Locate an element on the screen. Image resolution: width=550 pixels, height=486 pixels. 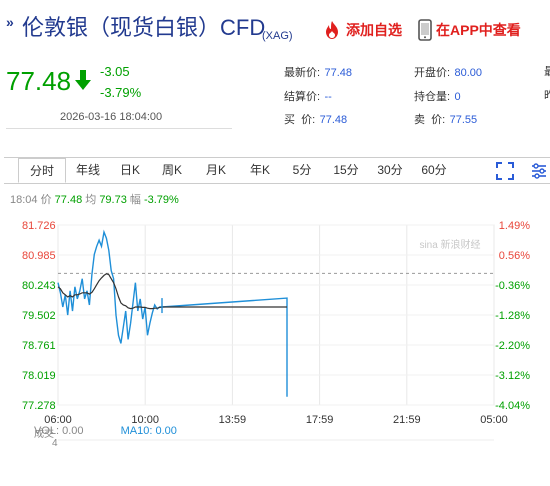
x-tick-label: 17:59 is located at coordinates (320, 420).